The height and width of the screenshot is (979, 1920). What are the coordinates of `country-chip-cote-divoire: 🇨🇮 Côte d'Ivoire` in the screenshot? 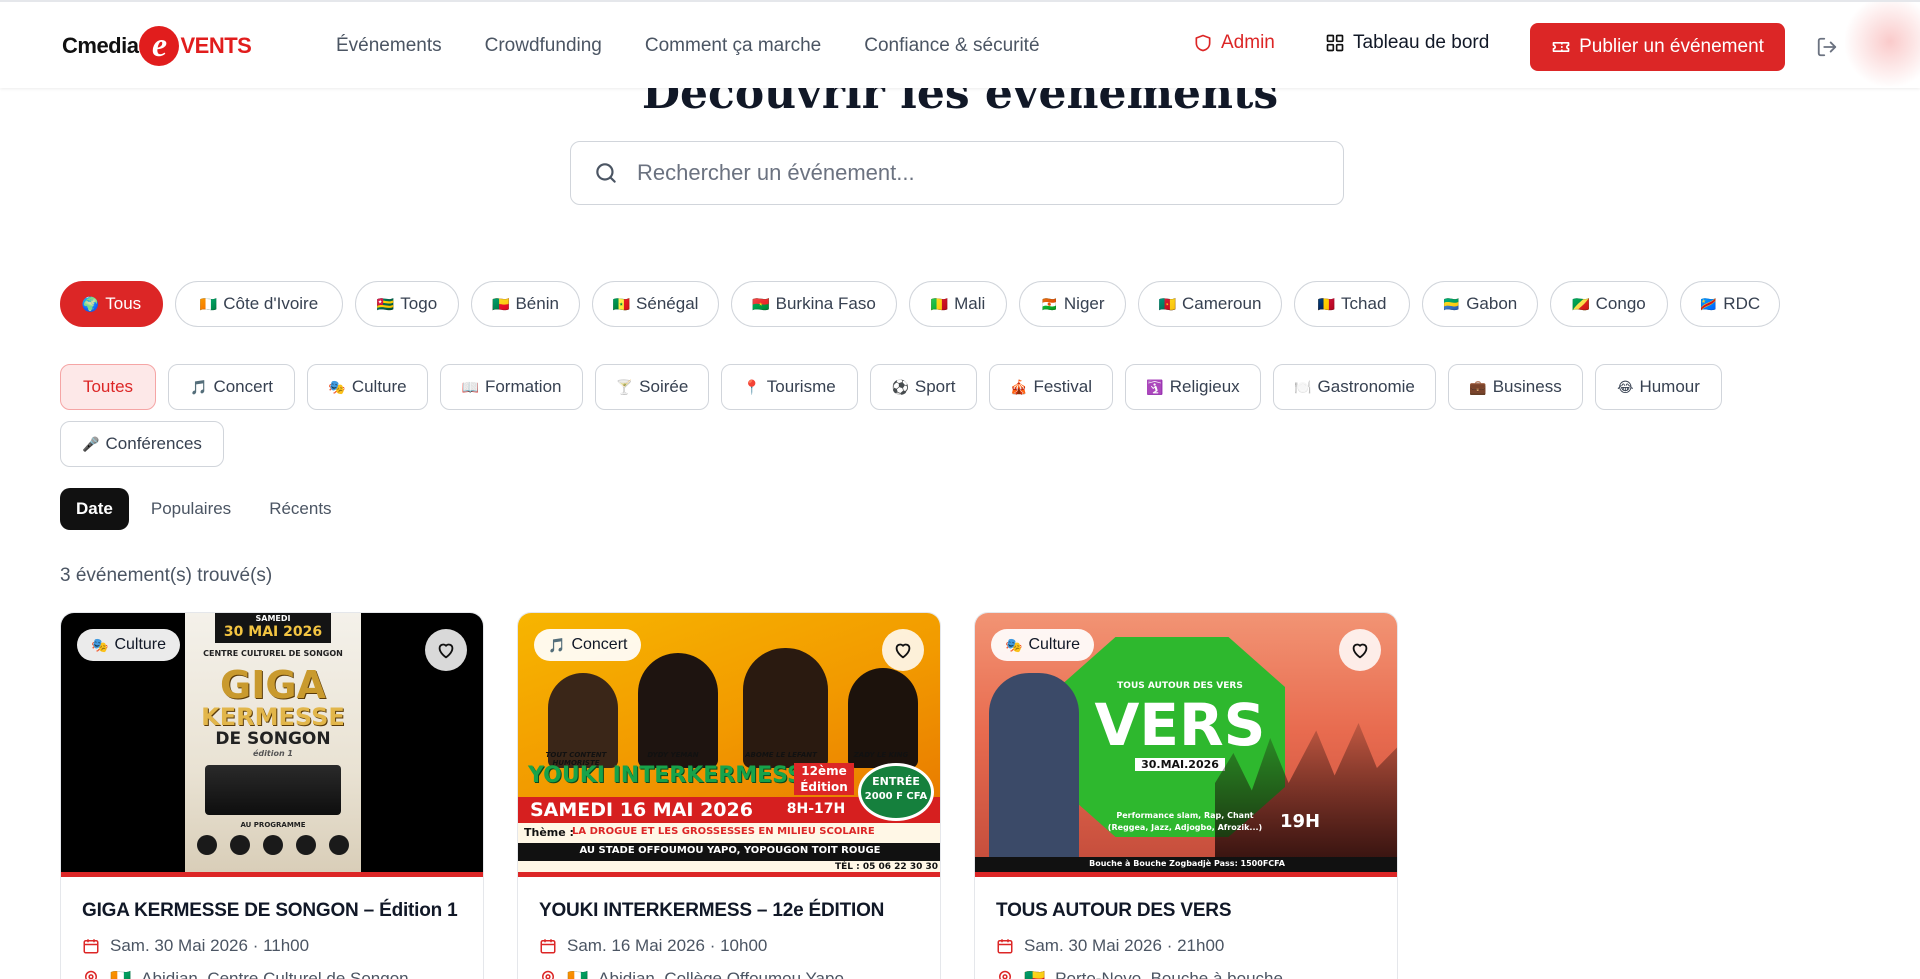 It's located at (259, 304).